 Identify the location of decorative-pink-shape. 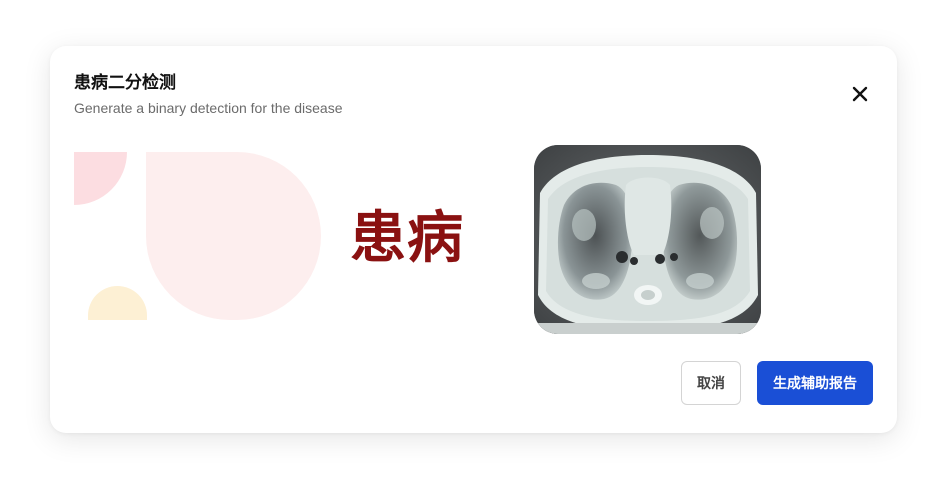
(100, 178).